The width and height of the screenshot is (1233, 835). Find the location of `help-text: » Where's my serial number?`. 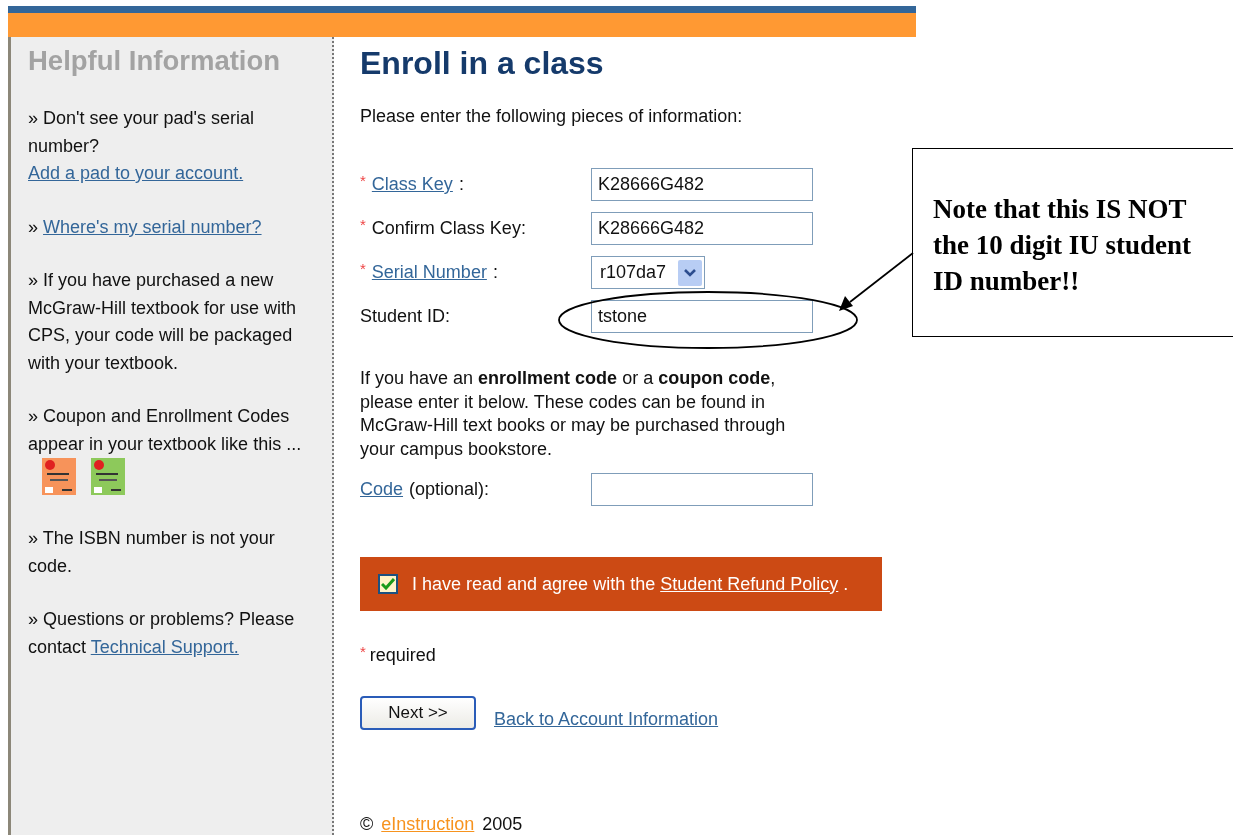

help-text: » Where's my serial number? is located at coordinates (145, 227).